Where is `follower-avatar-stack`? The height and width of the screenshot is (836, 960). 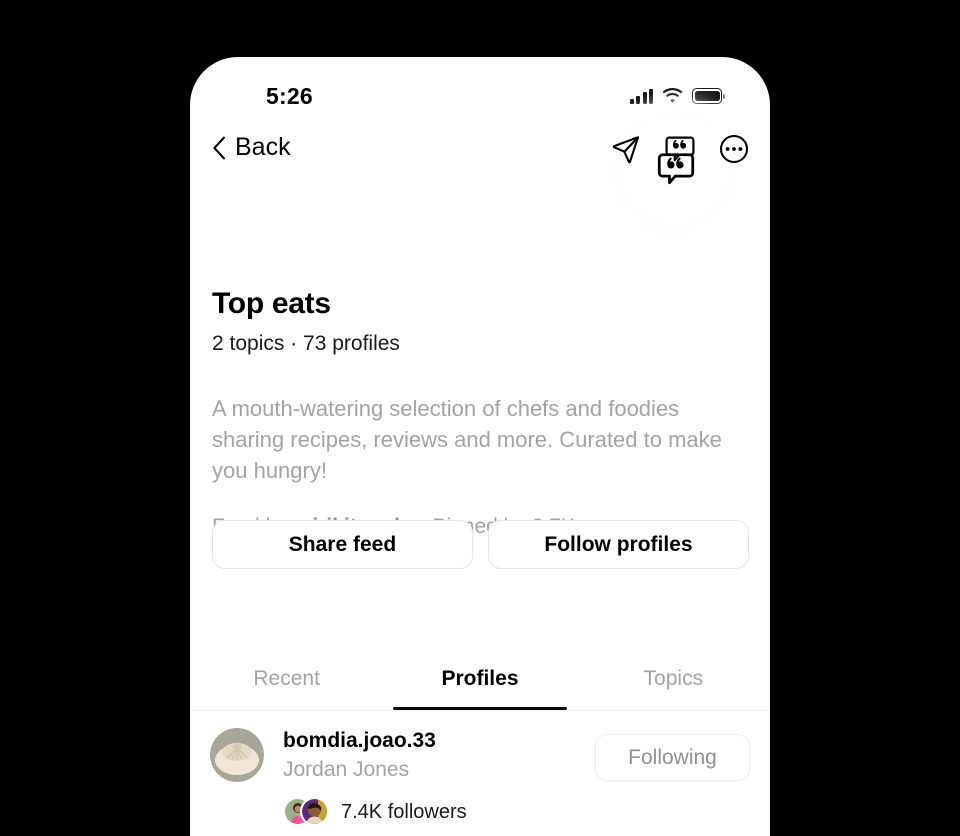
follower-avatar-stack is located at coordinates (306, 812).